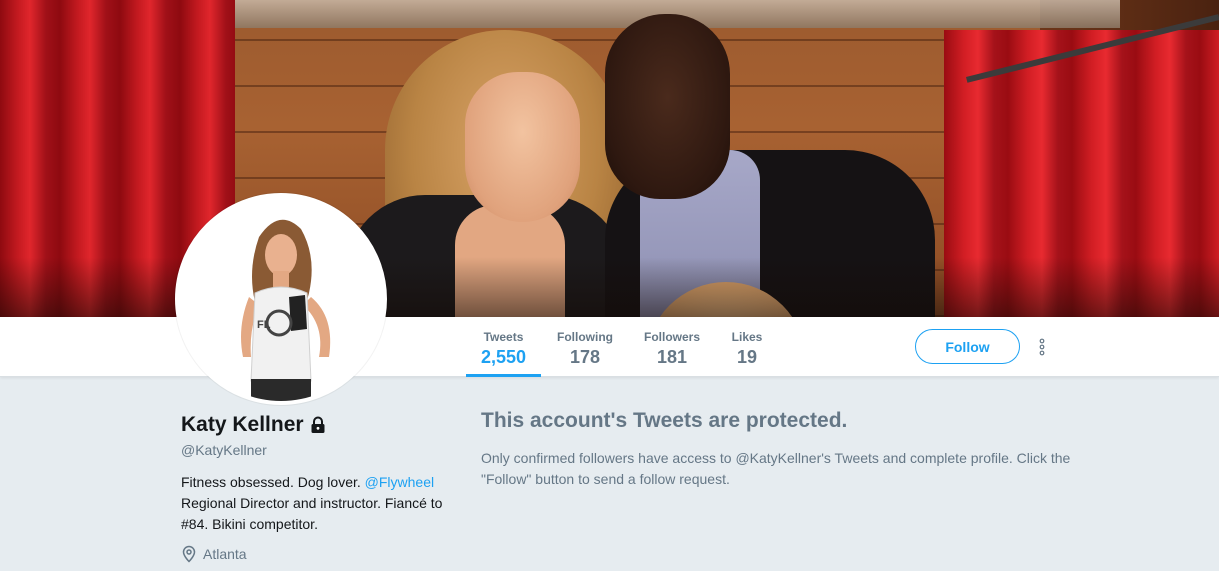  I want to click on profile-location: Atlanta, so click(214, 554).